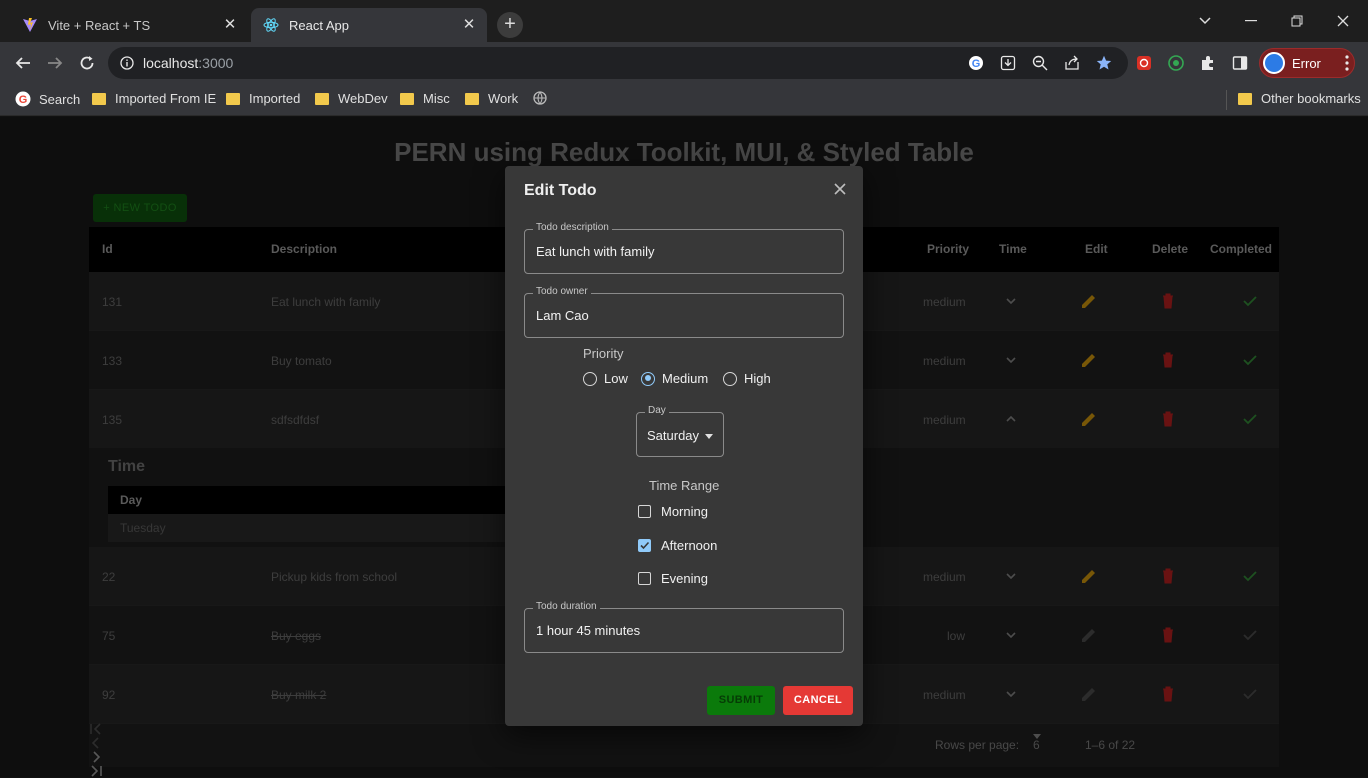 This screenshot has height=778, width=1368. I want to click on todo-duration-field: Todo duration 1 hour 45 minutes, so click(684, 627).